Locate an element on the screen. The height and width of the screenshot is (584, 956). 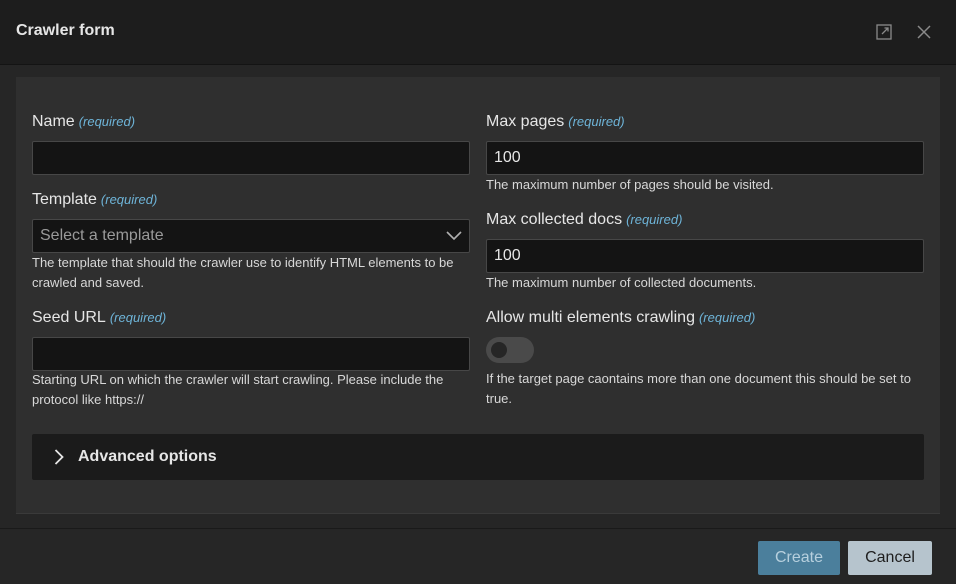
dialog-title: Crawler form is located at coordinates (65, 30).